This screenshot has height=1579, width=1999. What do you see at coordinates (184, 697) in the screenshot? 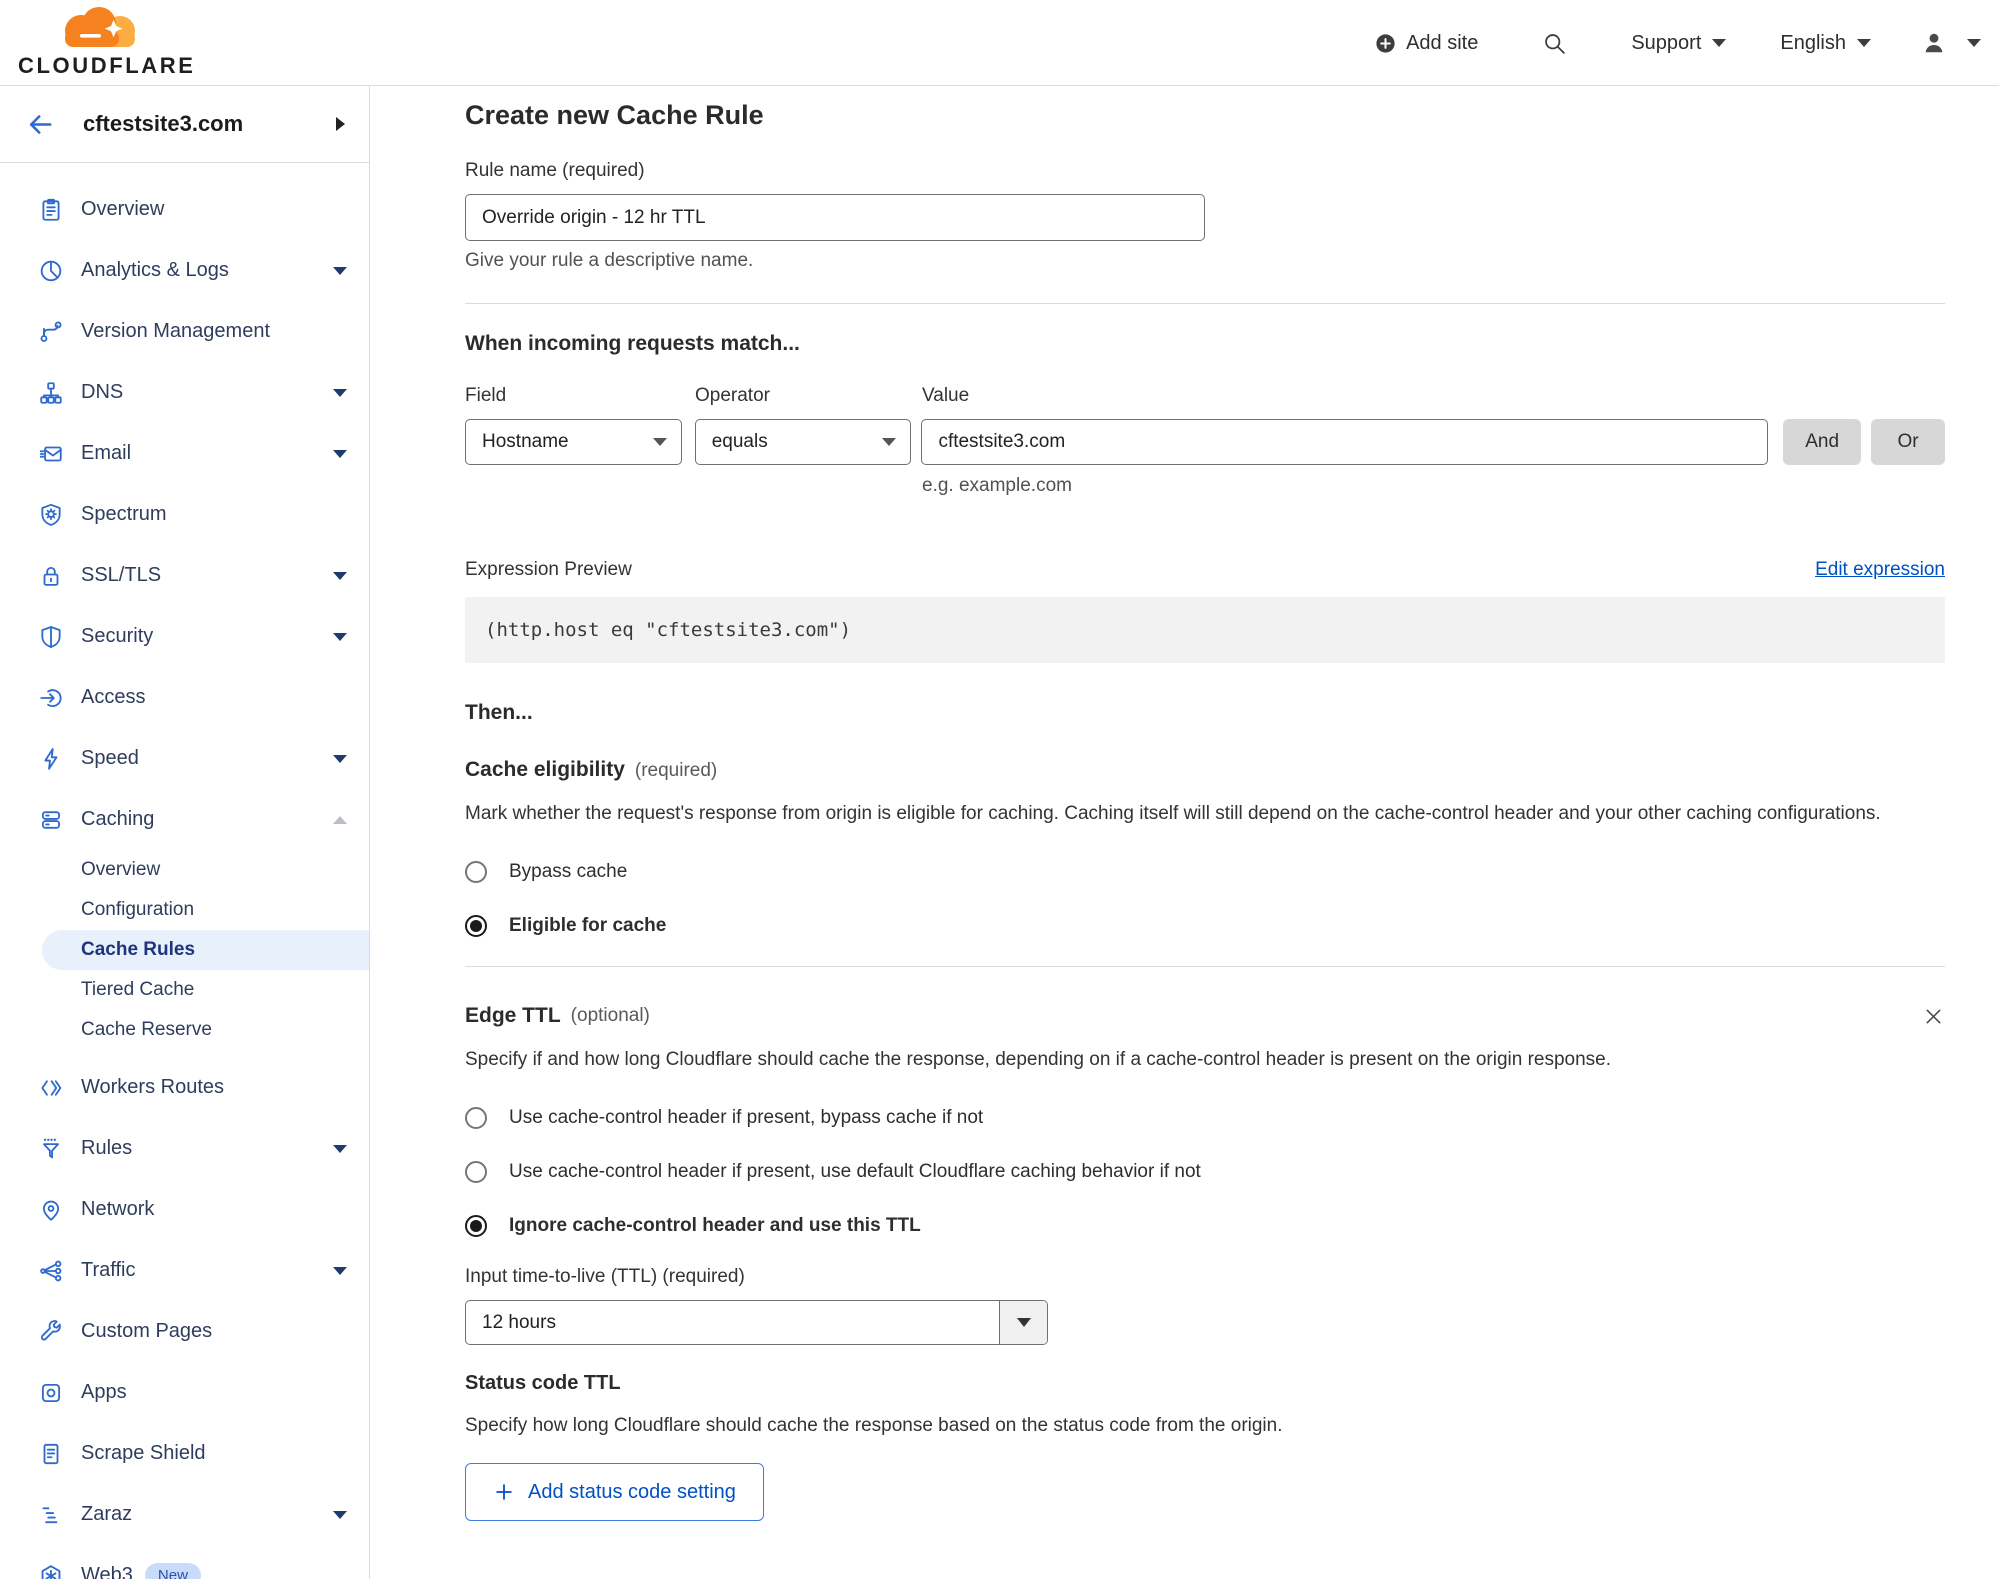
I see `sidebar-item-access: Access` at bounding box center [184, 697].